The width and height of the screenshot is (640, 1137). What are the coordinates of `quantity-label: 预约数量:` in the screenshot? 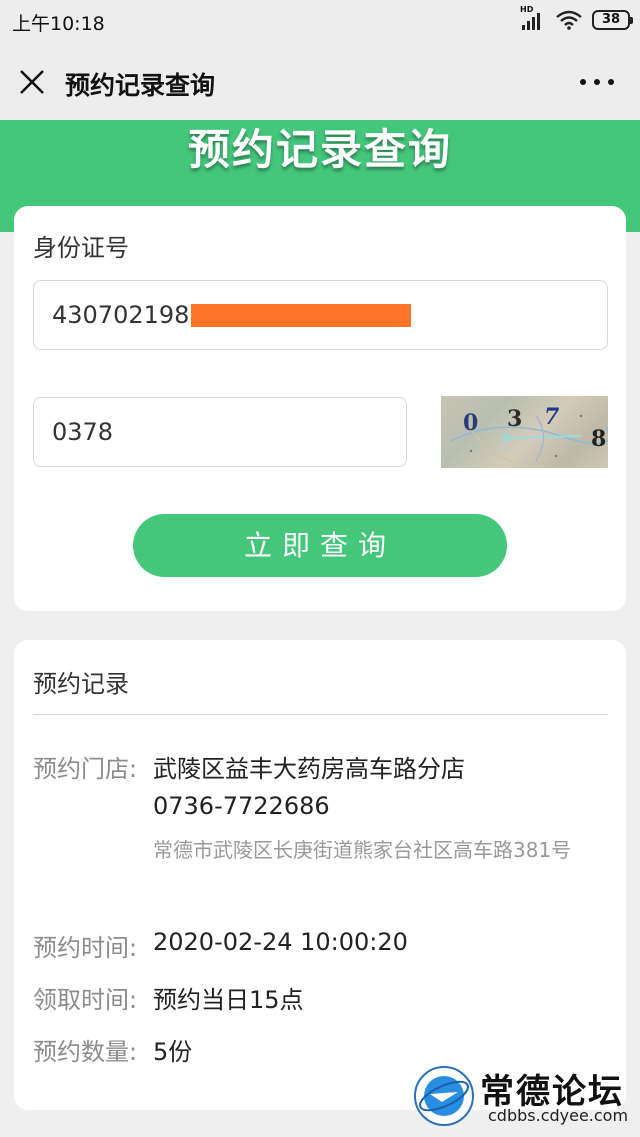 It's located at (85, 1052).